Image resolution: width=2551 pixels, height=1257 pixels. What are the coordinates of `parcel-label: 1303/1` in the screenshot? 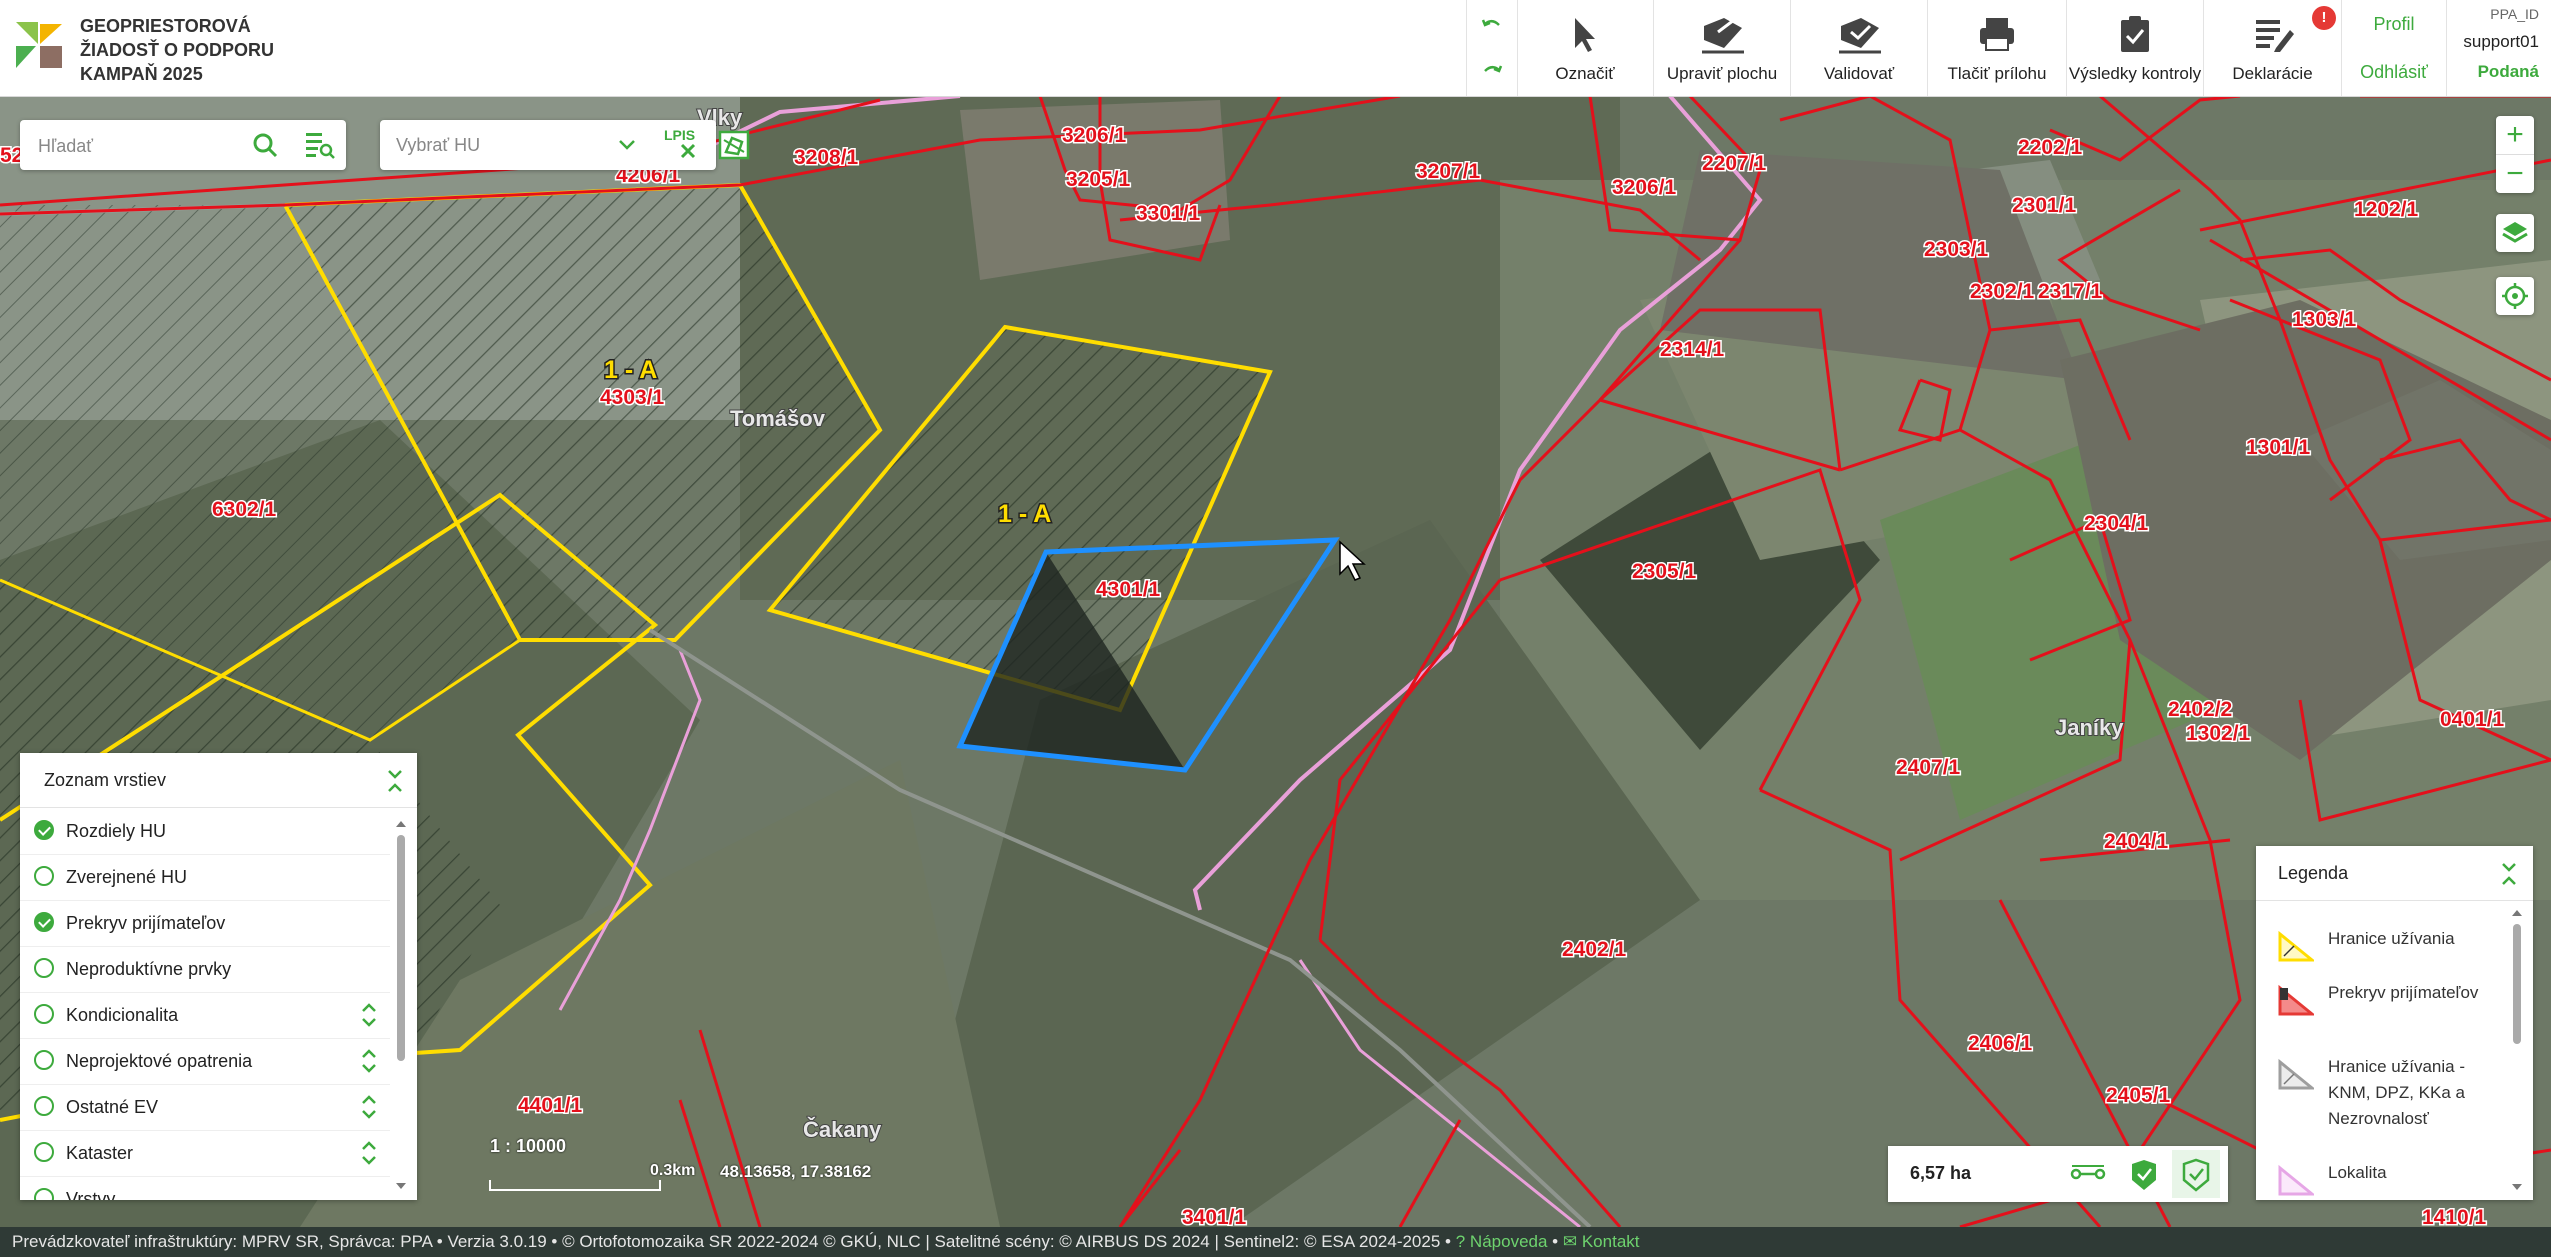 It's located at (2324, 319).